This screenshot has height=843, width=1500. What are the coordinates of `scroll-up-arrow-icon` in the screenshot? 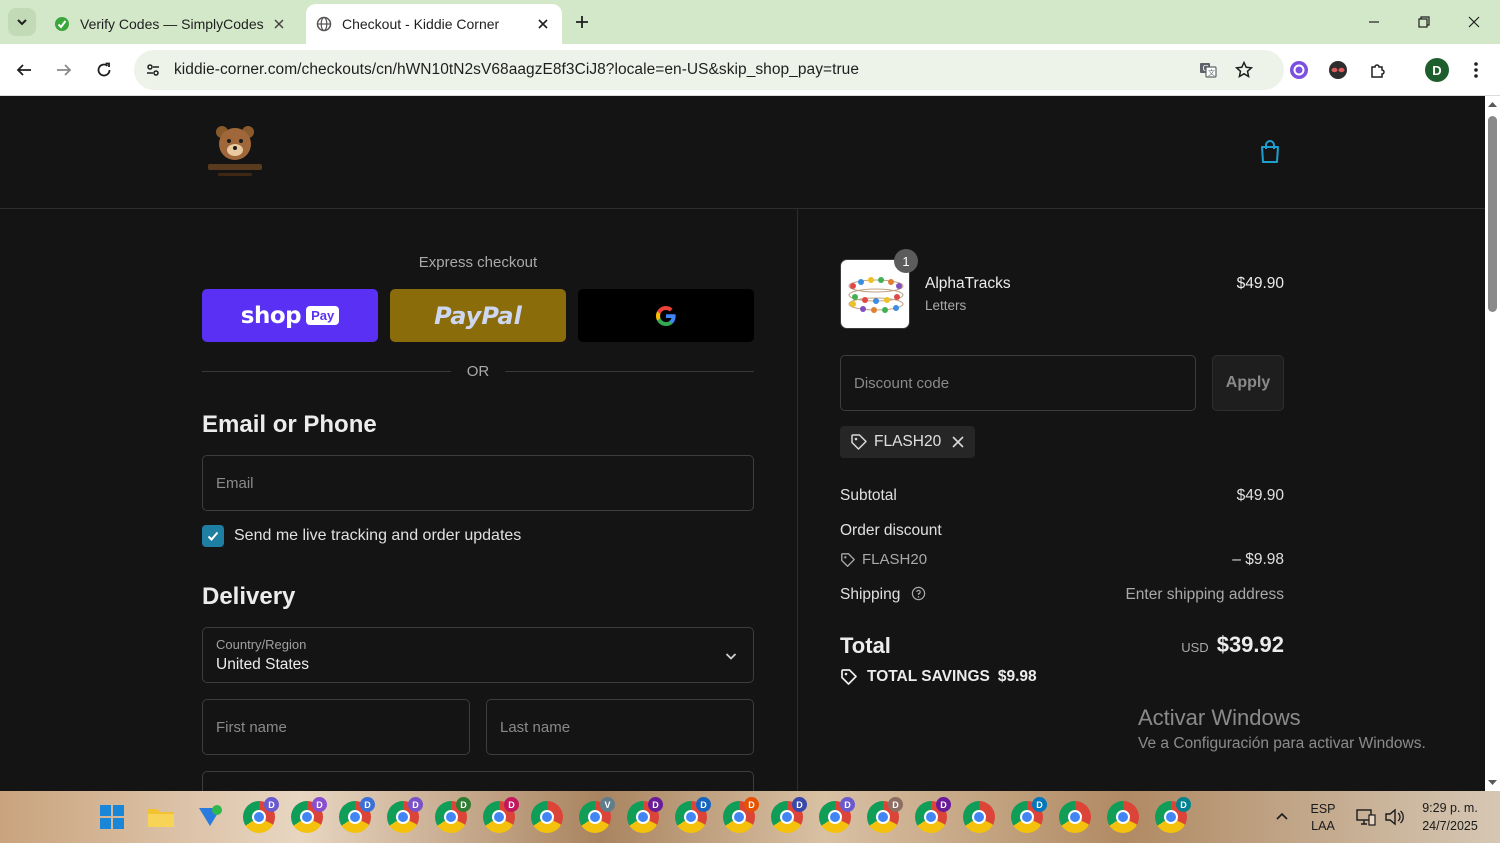 It's located at (1492, 104).